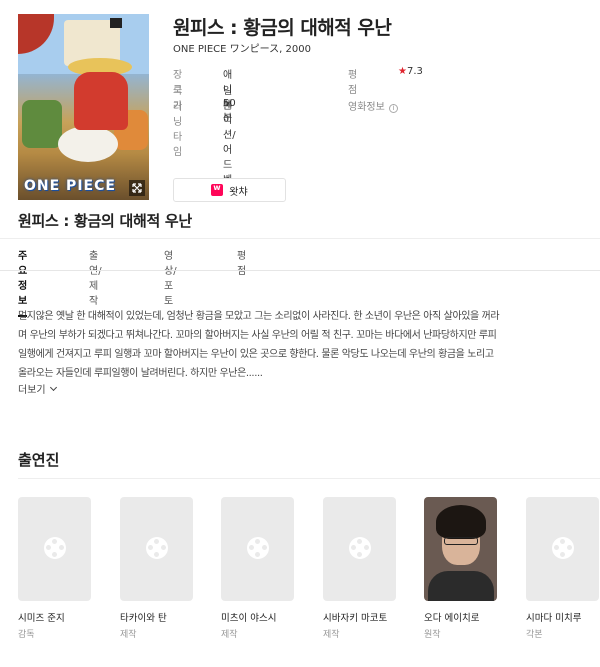 The width and height of the screenshot is (600, 667). I want to click on page-title: 원피스 : 황금의 대해적 우난, so click(282, 28).